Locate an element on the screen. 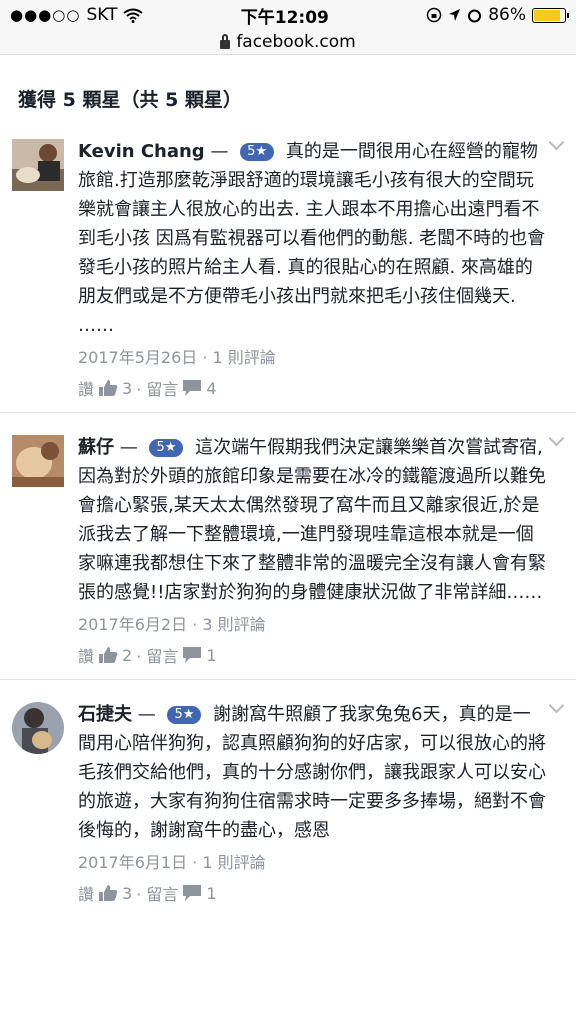 This screenshot has width=576, height=1024. action-bar: 讚 3 · 留言 4 is located at coordinates (319, 388).